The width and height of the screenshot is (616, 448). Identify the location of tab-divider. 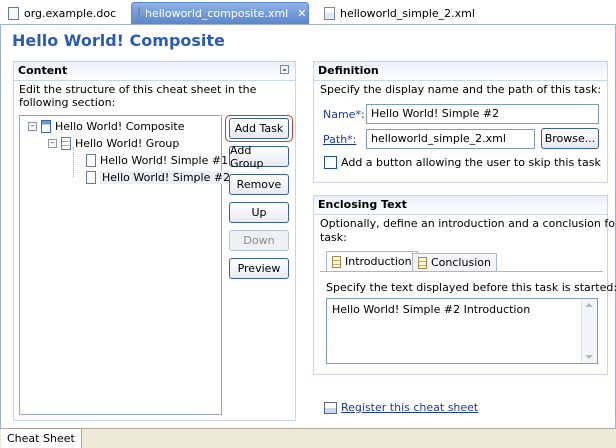
(461, 271).